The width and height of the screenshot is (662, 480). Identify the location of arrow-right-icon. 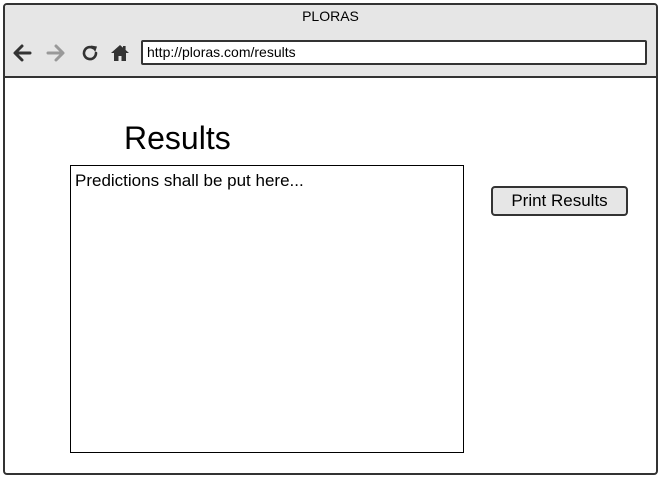
(56, 53).